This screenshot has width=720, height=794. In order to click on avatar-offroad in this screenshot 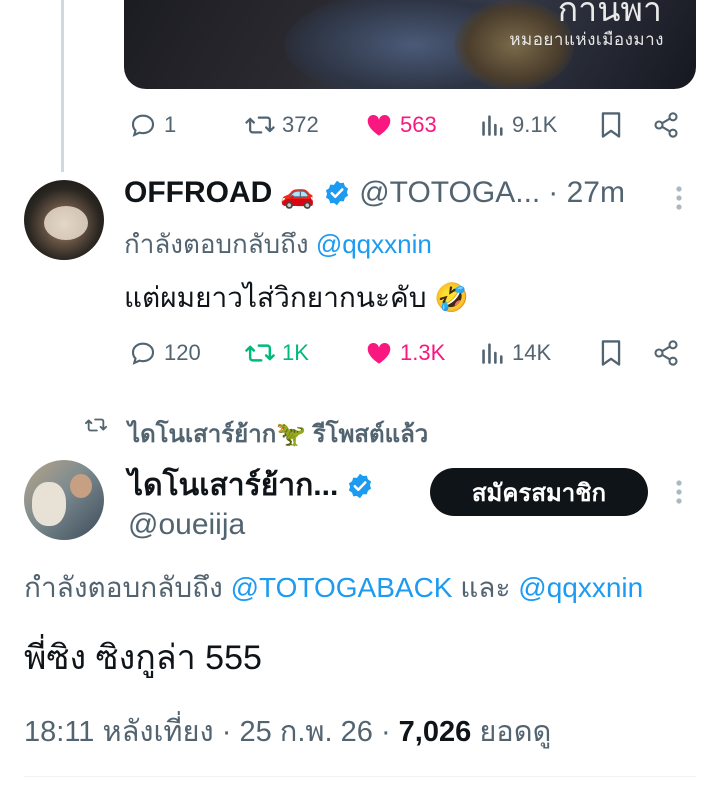, I will do `click(64, 220)`.